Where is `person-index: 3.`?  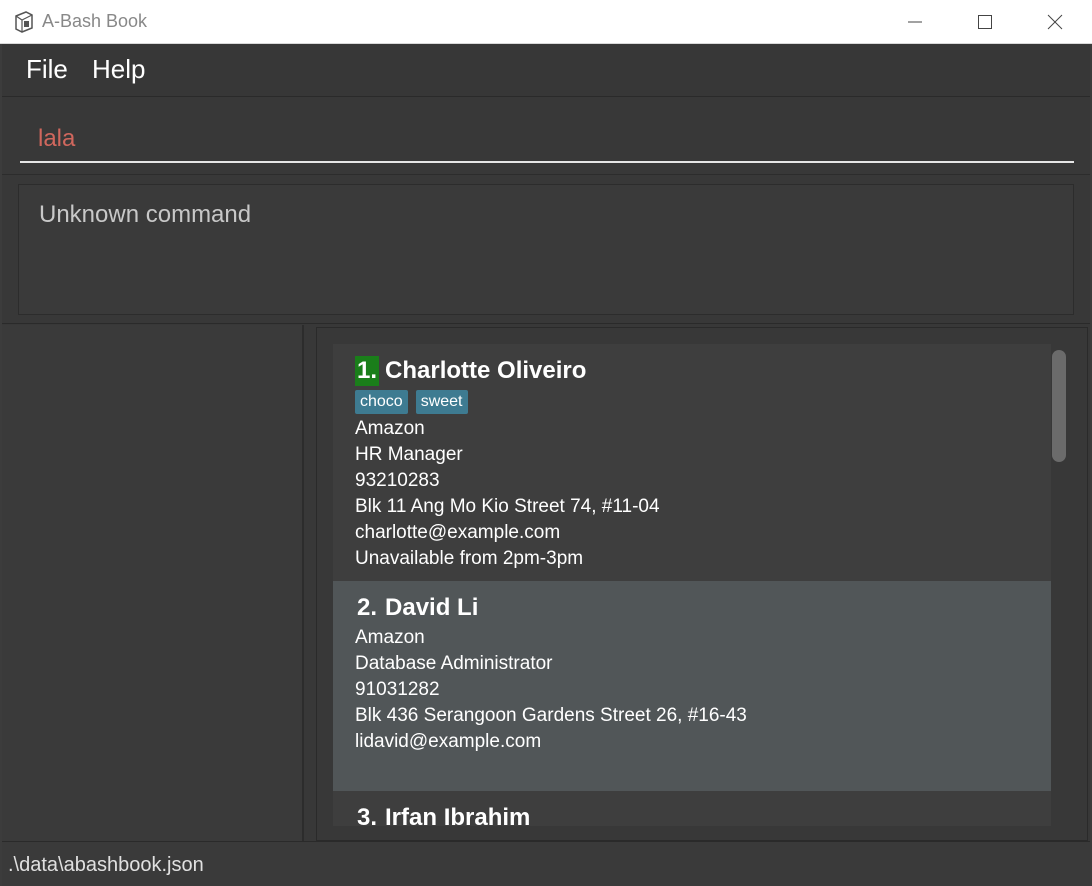
person-index: 3. is located at coordinates (367, 815).